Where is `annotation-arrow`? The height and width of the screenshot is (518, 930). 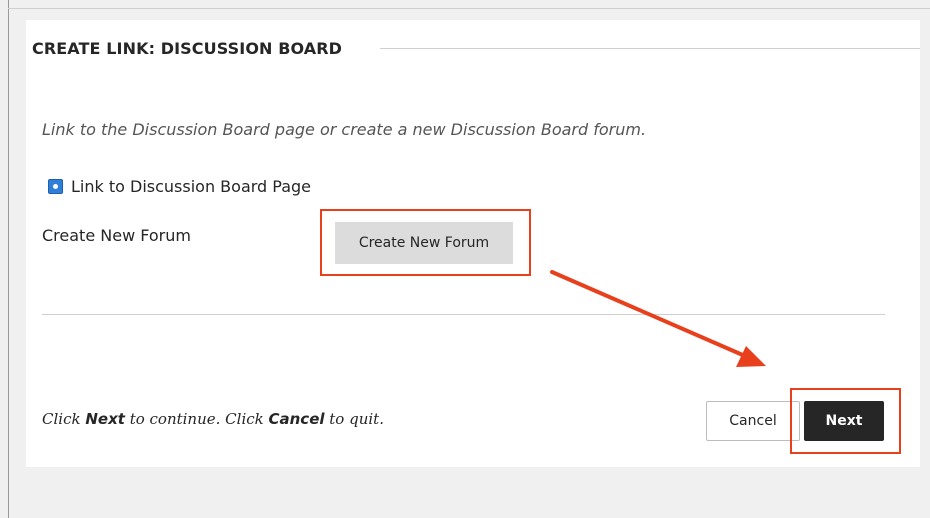
annotation-arrow is located at coordinates (658, 318).